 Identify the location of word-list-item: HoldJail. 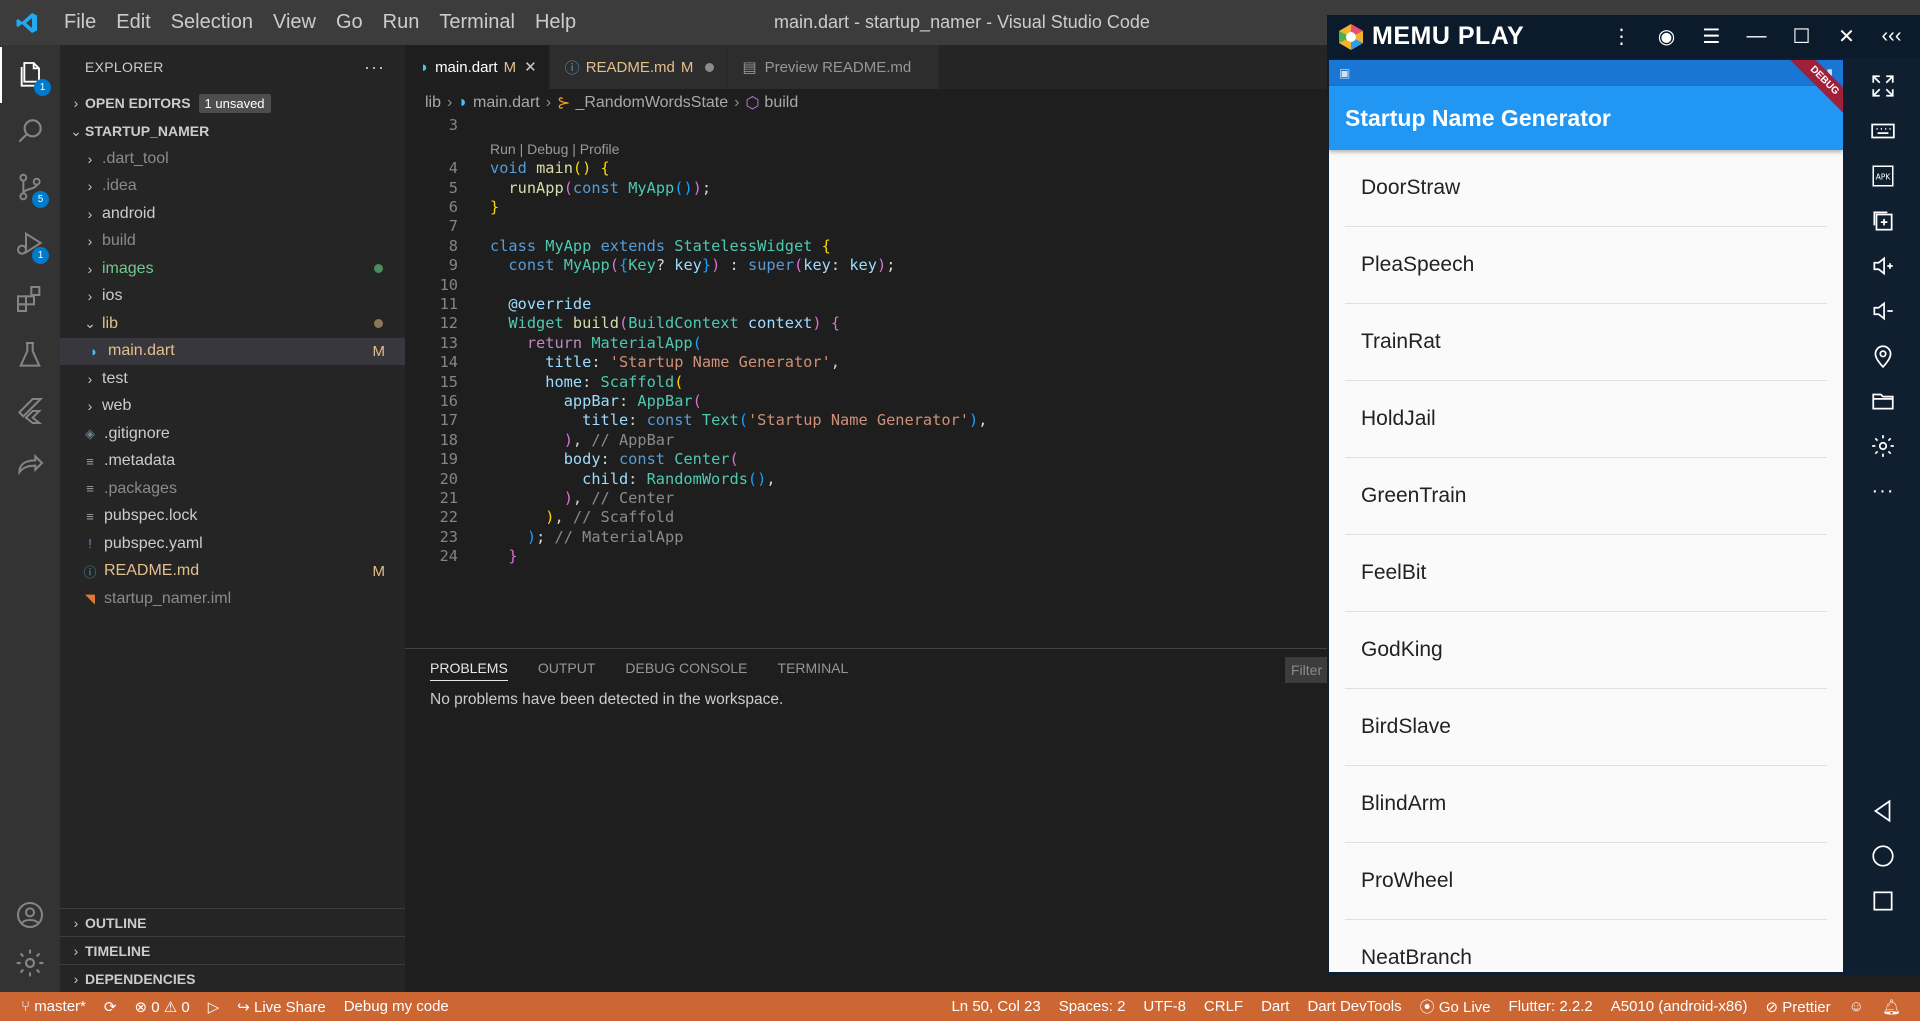
(1586, 419).